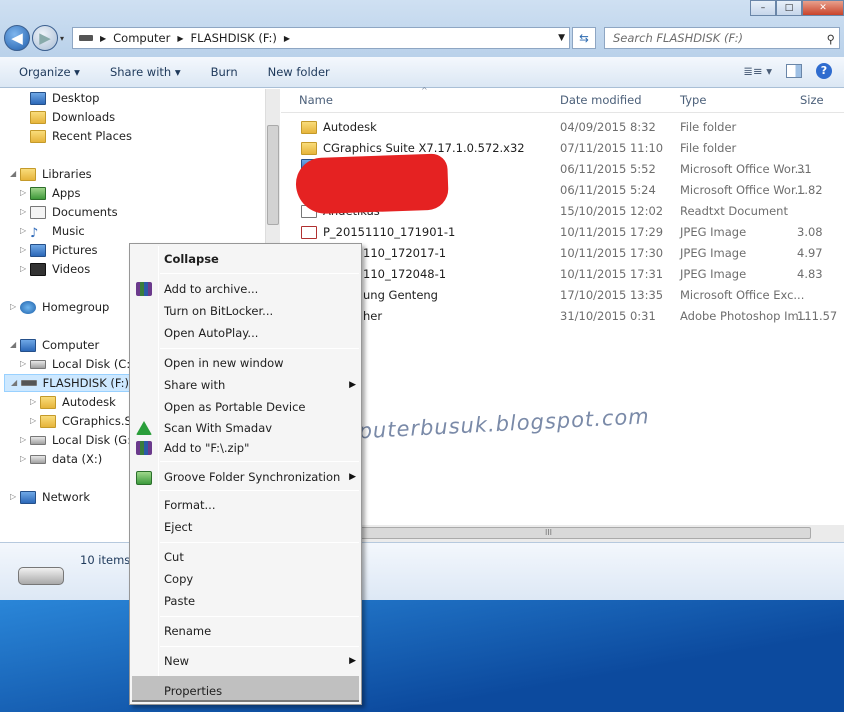 The height and width of the screenshot is (712, 844). I want to click on nav-item-cgraphics: ▷ CGraphics.Sui, so click(86, 421).